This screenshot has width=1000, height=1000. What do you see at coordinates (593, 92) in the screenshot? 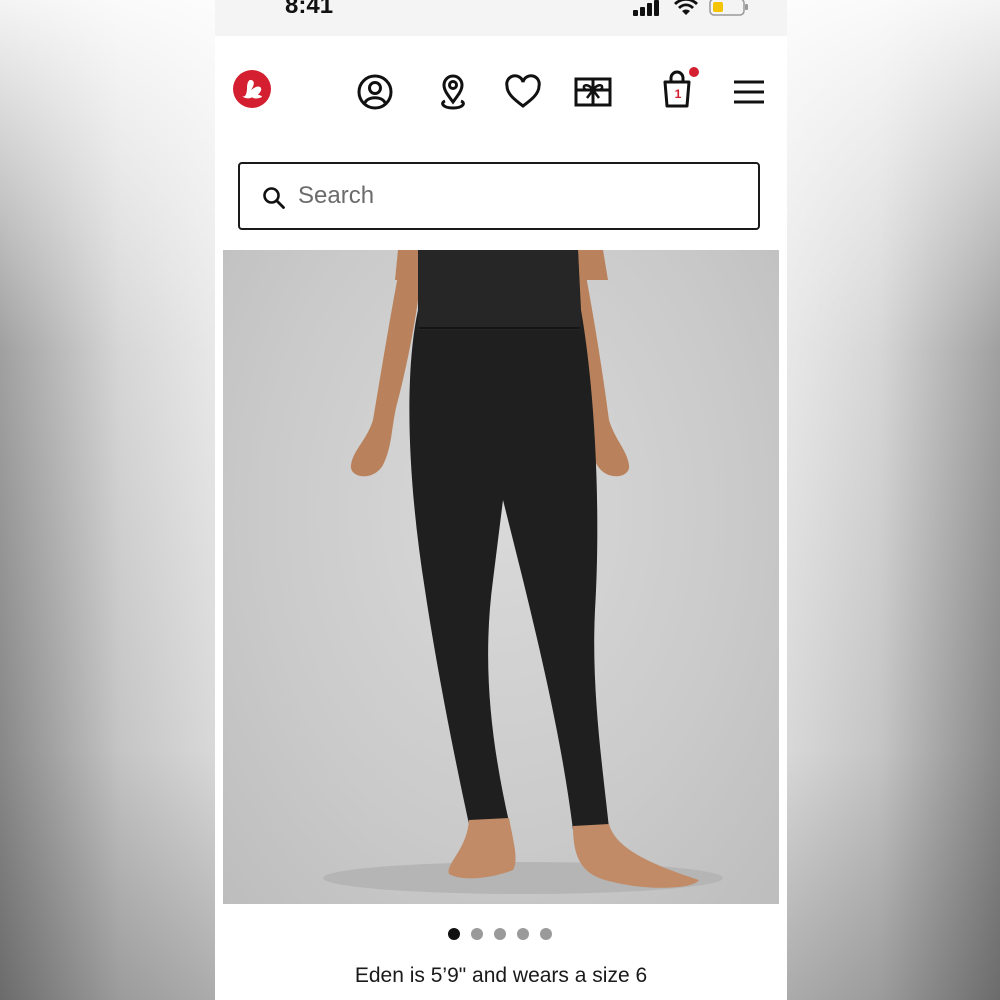
I see `gift-icon` at bounding box center [593, 92].